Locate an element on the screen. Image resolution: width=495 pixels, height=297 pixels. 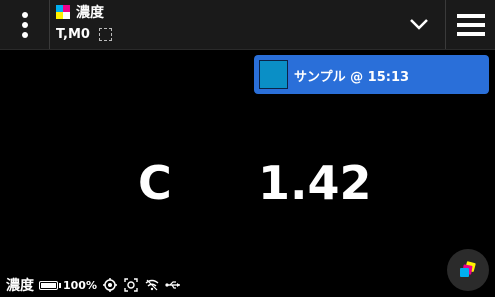
main-menu-button is located at coordinates (470, 24).